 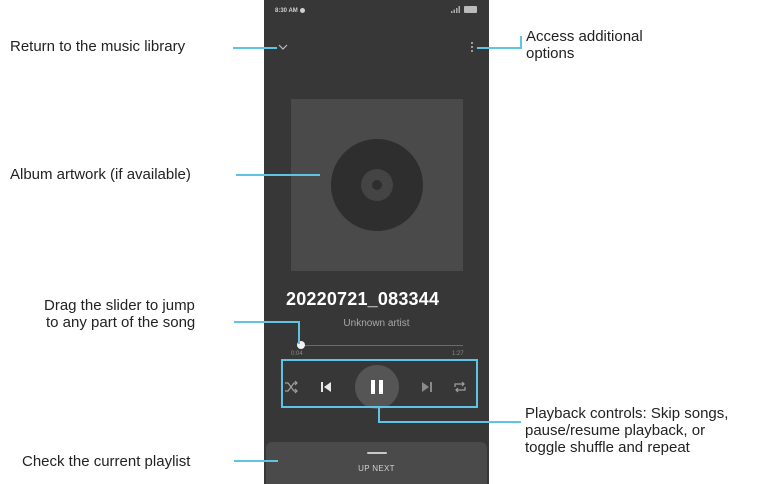 What do you see at coordinates (377, 453) in the screenshot?
I see `drag-handle` at bounding box center [377, 453].